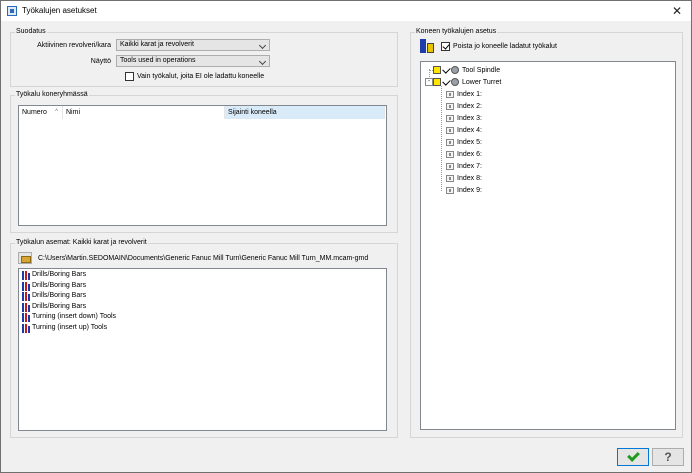 This screenshot has height=473, width=692. I want to click on machine-tool-icon, so click(428, 46).